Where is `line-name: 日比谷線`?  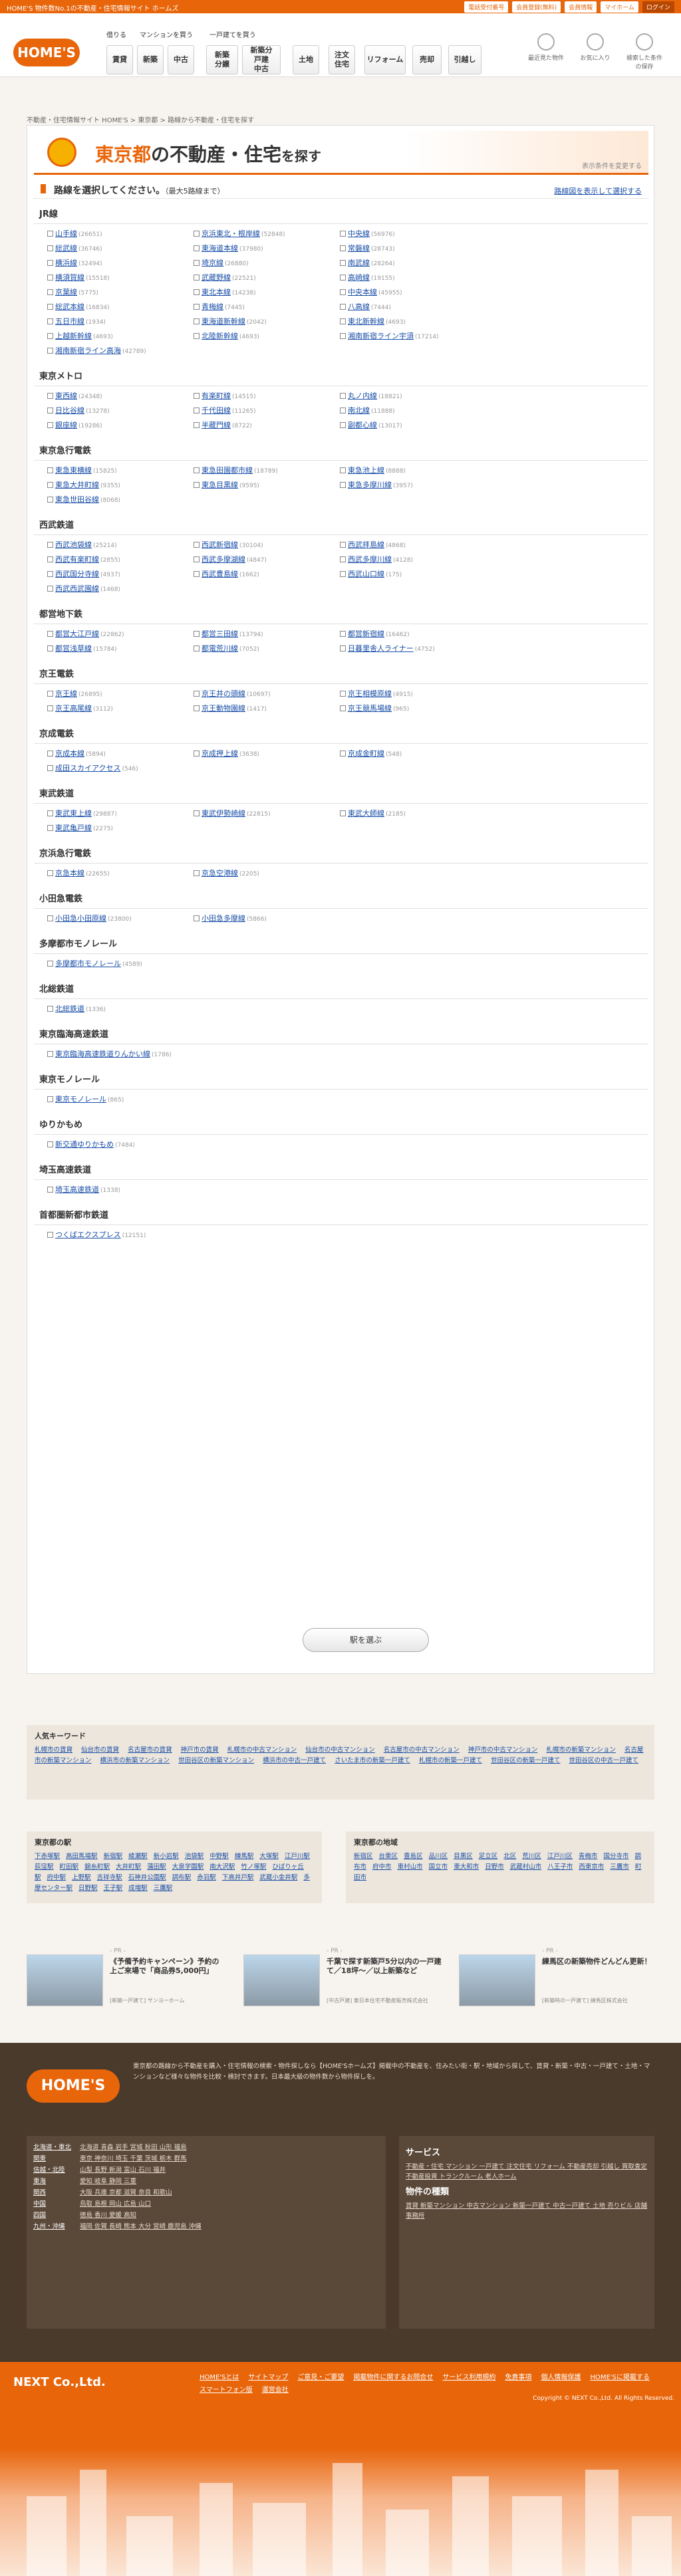
line-name: 日比谷線 is located at coordinates (69, 410).